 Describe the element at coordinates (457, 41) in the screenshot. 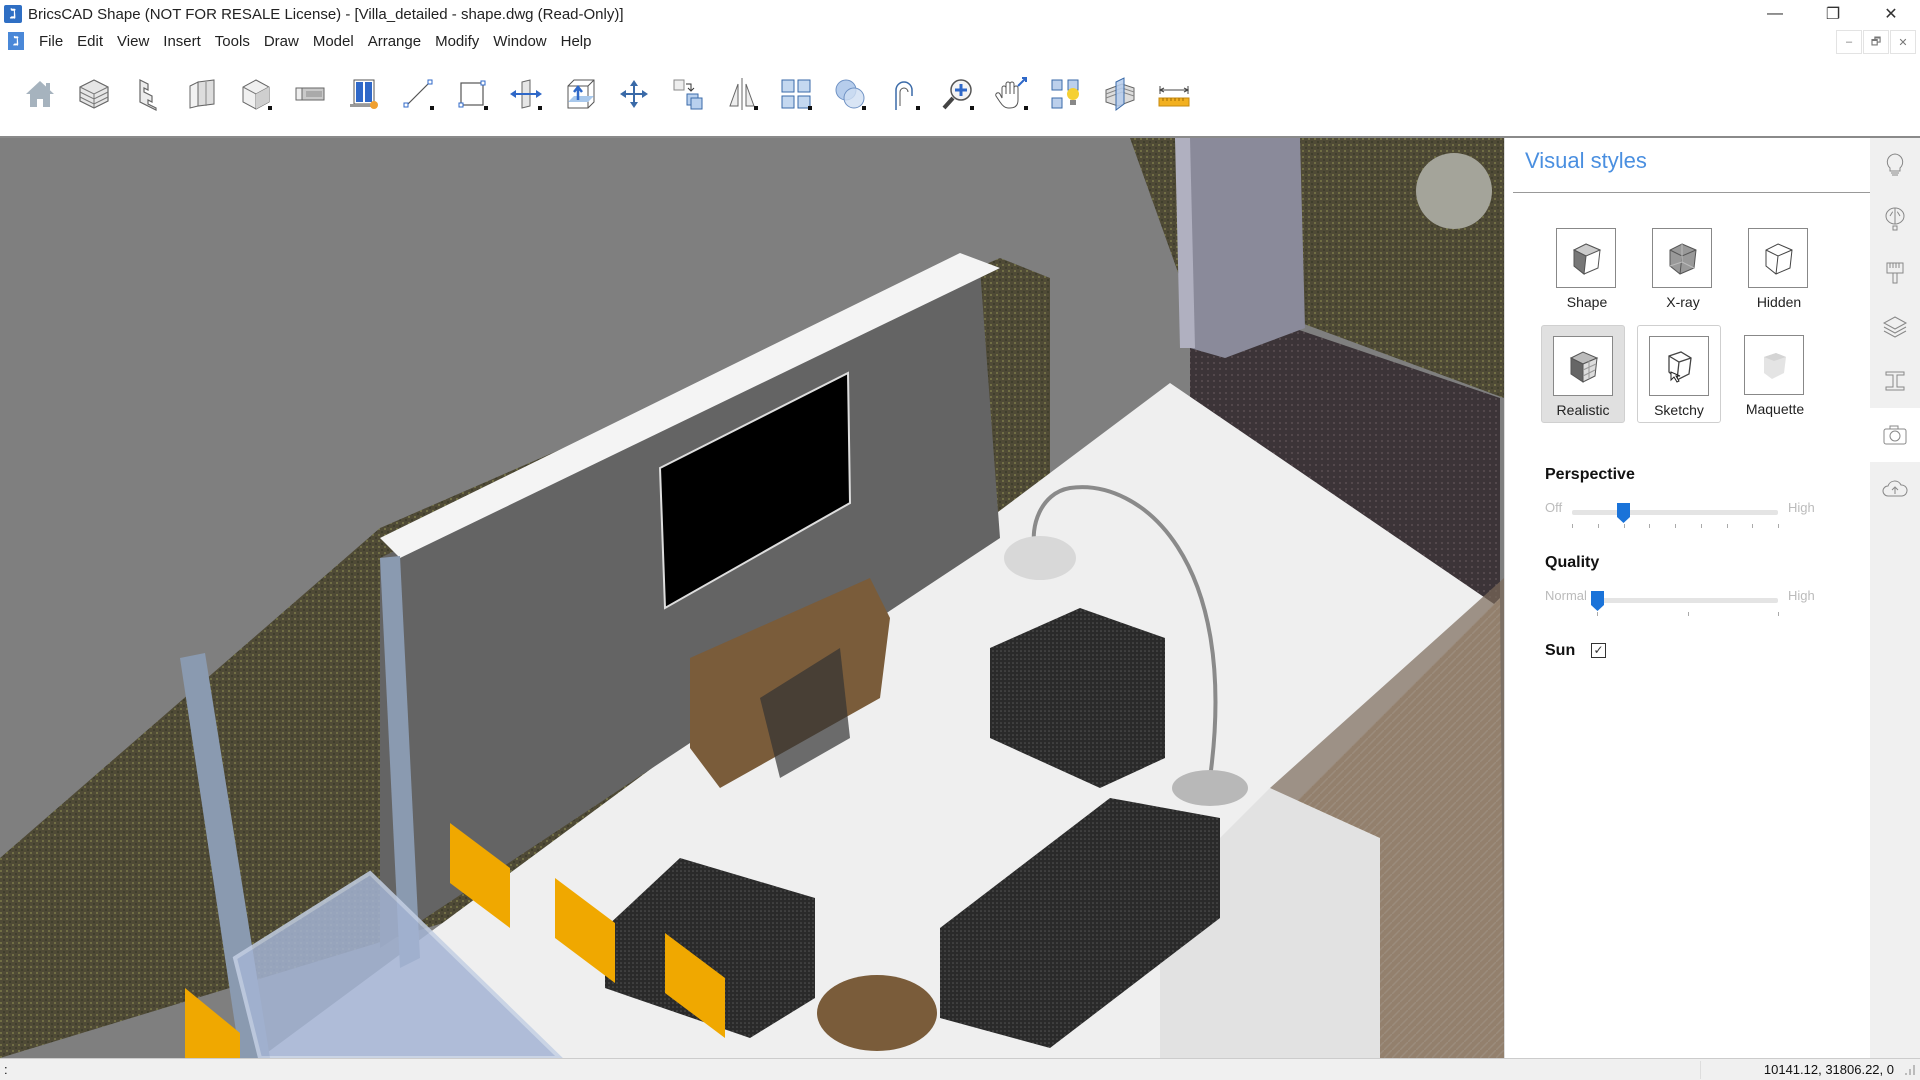

I see `menu-modify: Modify` at that location.